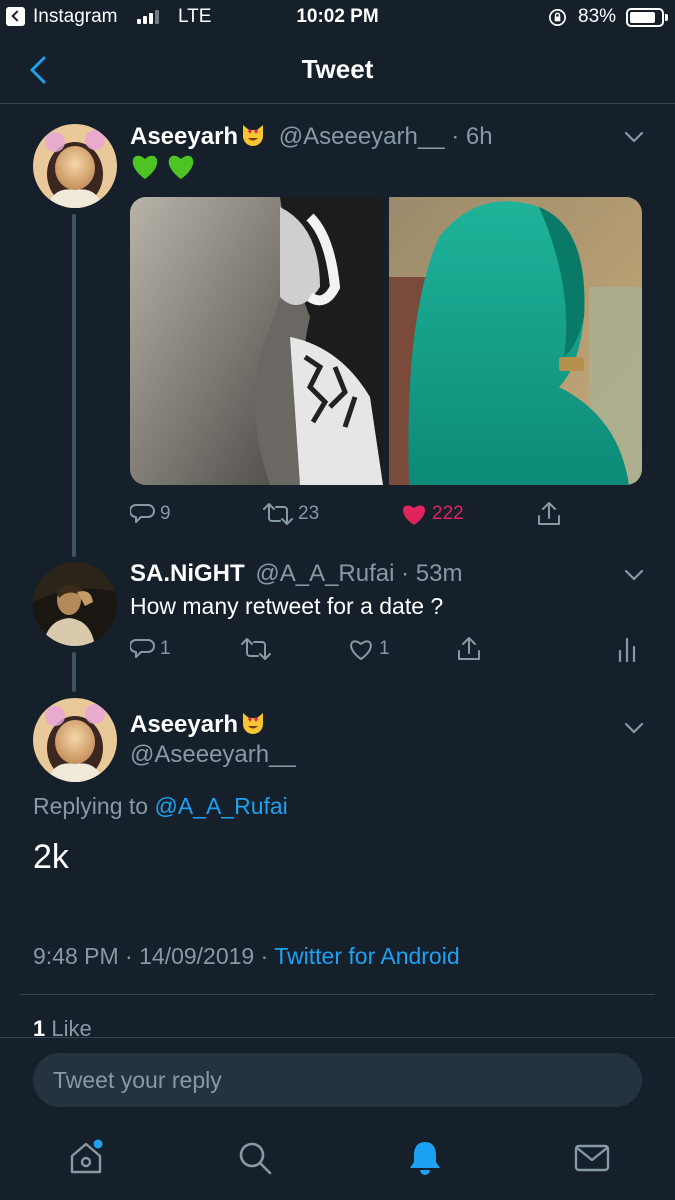  I want to click on retweet-button: 23, so click(290, 514).